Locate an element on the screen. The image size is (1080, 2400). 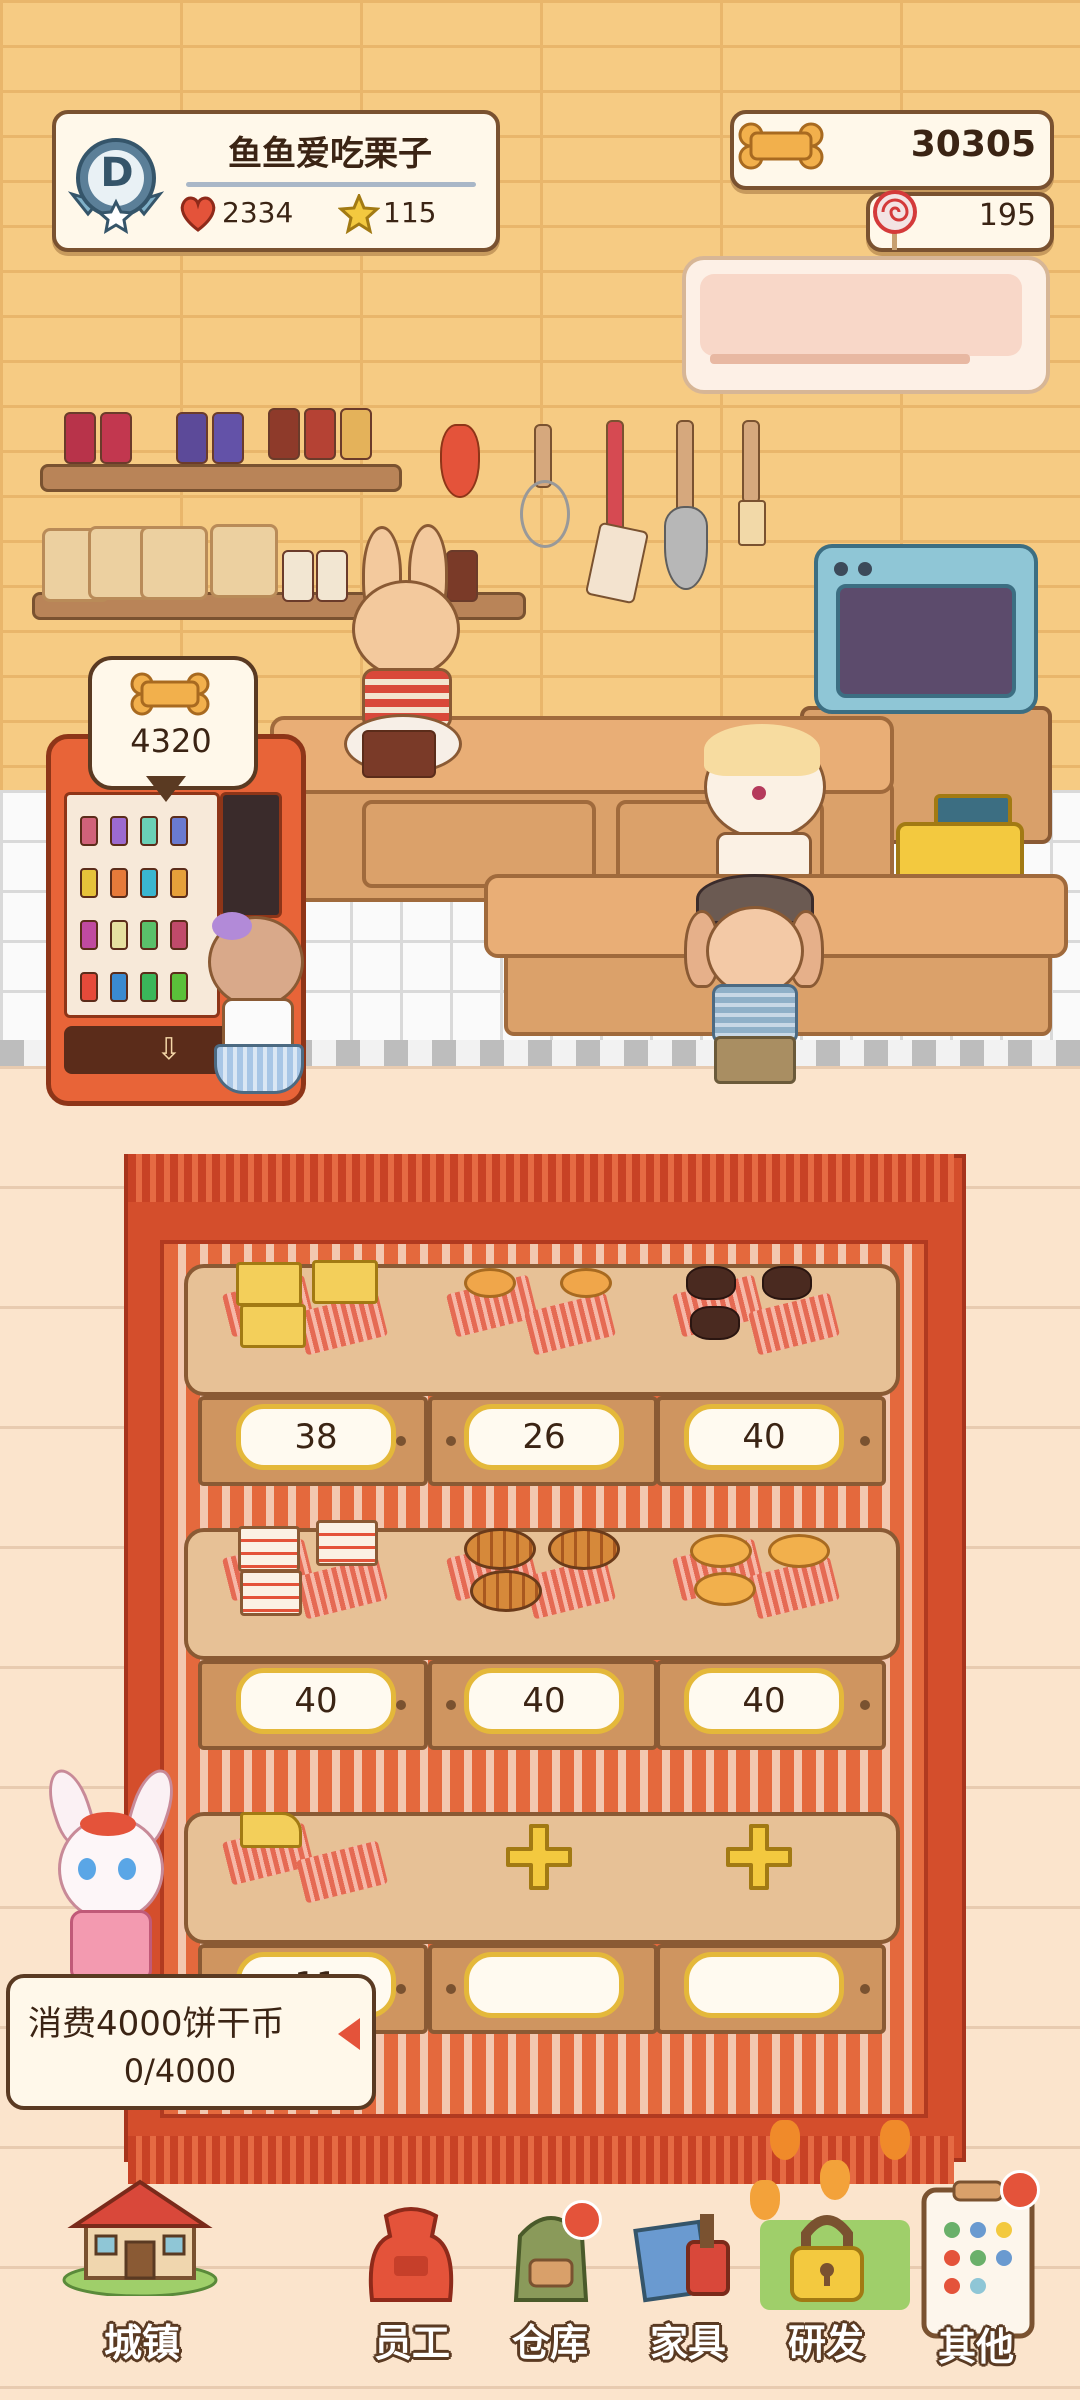
dog-customer-shirt is located at coordinates (755, 1014).